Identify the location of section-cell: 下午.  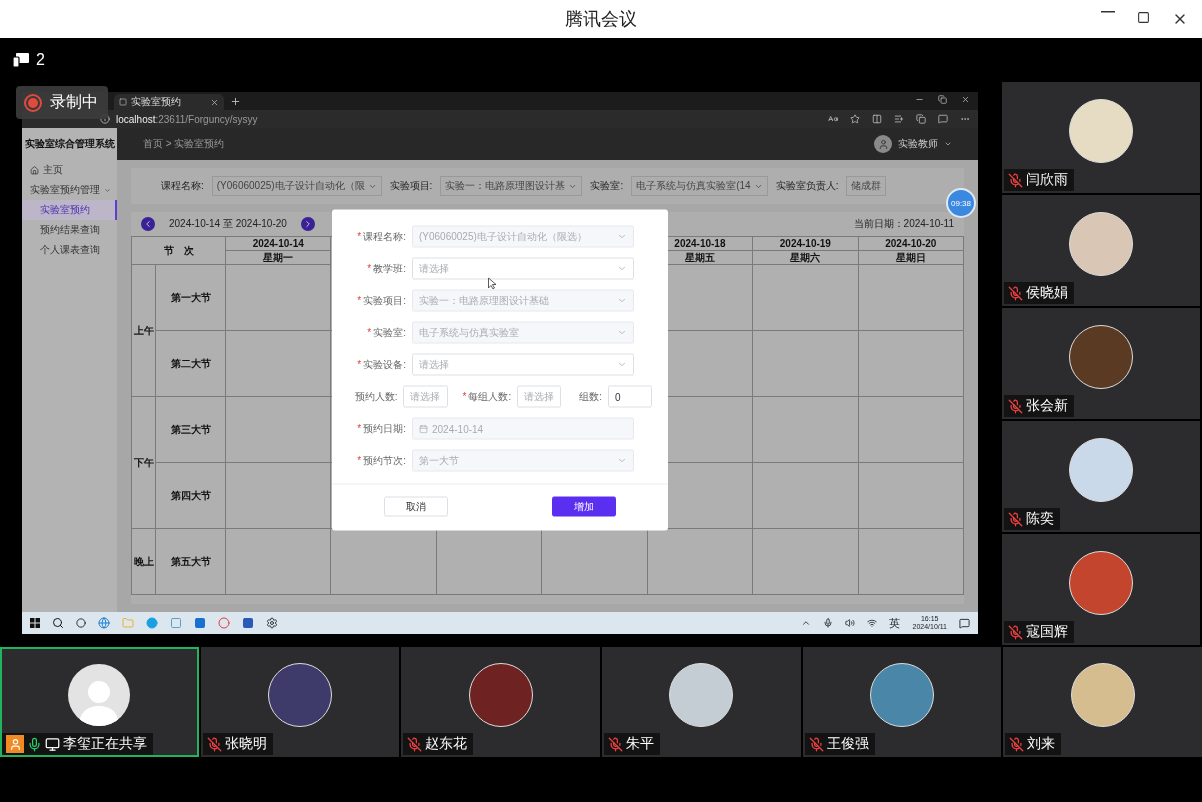
(144, 463).